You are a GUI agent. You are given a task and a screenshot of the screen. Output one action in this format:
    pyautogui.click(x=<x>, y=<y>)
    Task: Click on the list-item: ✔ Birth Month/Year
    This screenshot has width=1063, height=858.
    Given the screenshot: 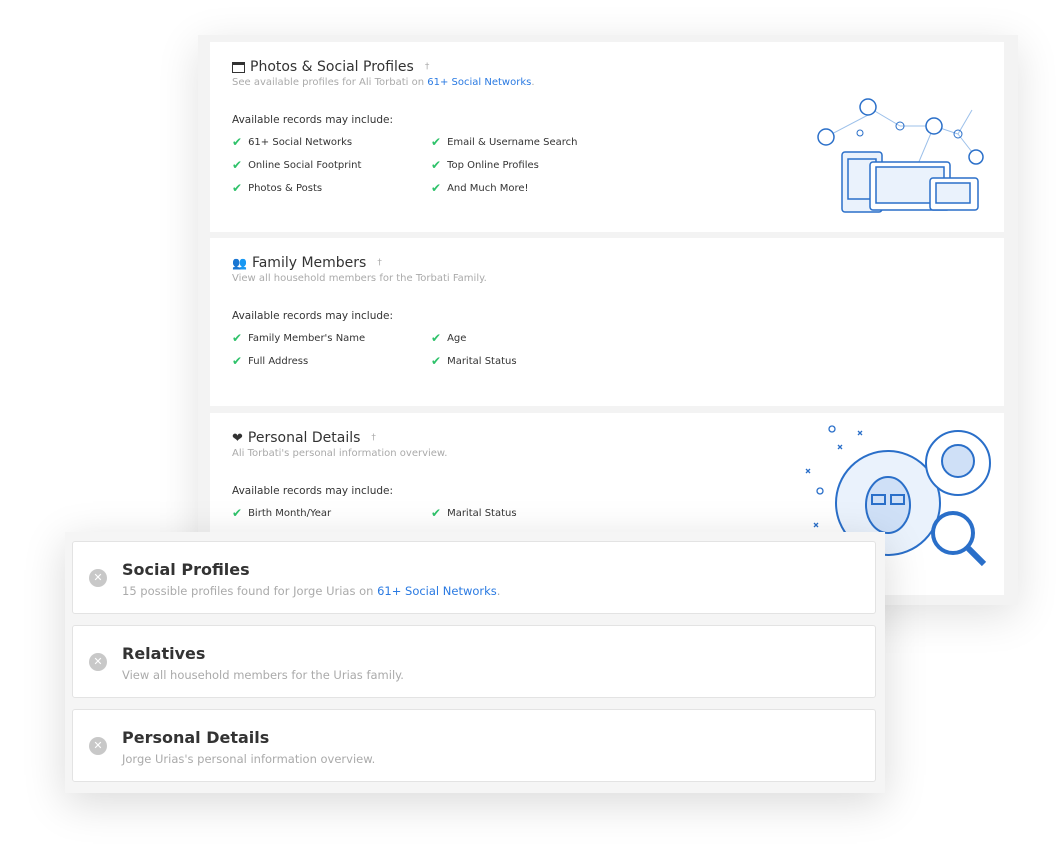 What is the action you would take?
    pyautogui.click(x=282, y=513)
    